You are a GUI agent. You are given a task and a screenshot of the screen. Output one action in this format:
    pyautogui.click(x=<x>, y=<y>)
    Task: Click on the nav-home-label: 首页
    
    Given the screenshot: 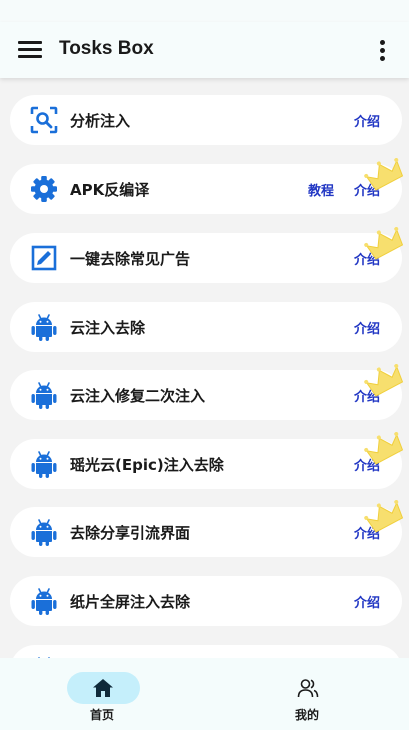 What is the action you would take?
    pyautogui.click(x=101, y=715)
    